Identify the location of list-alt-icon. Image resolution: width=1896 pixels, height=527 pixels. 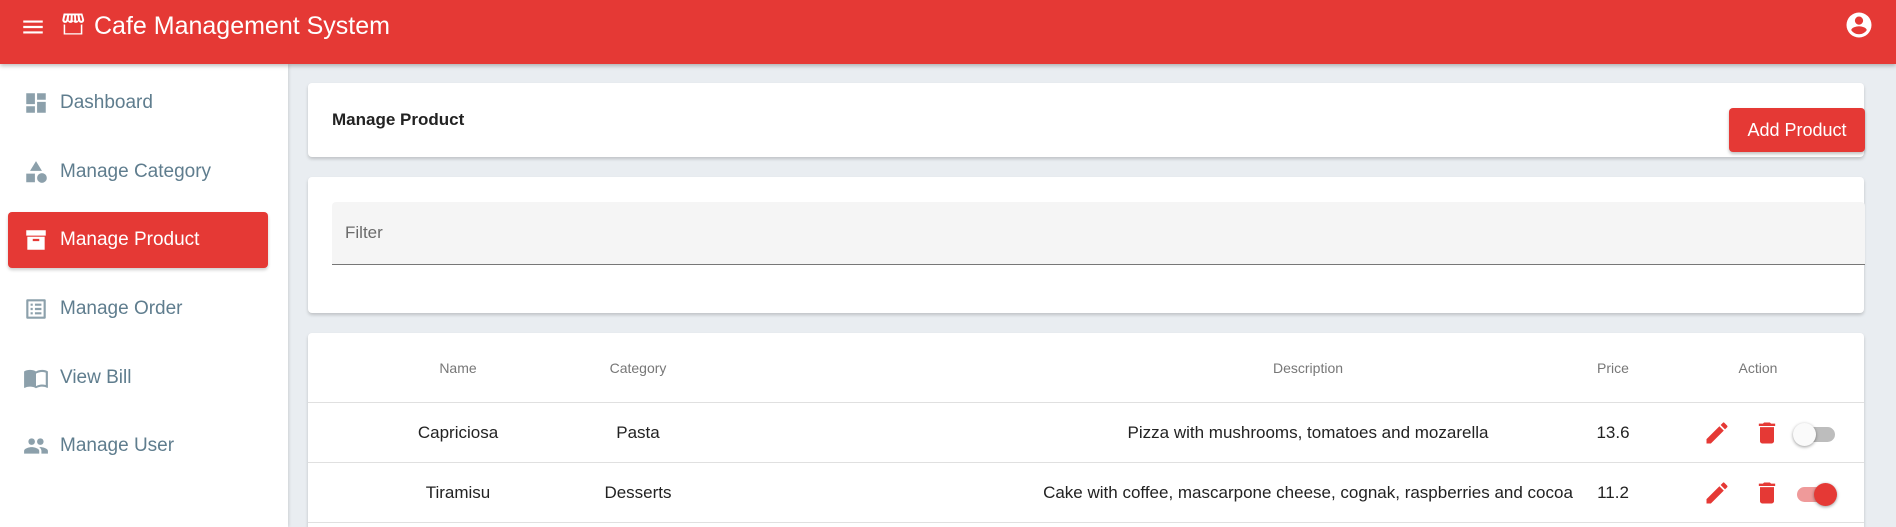
(36, 309).